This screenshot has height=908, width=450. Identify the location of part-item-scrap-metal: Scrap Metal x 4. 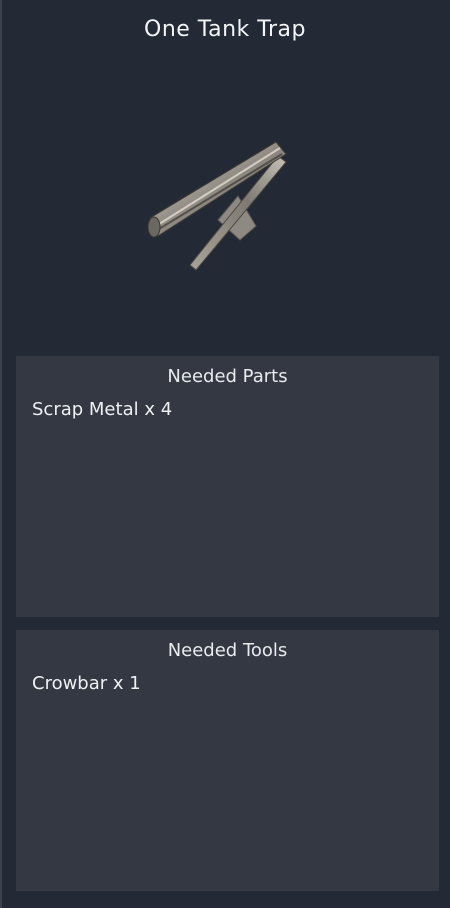
(102, 409).